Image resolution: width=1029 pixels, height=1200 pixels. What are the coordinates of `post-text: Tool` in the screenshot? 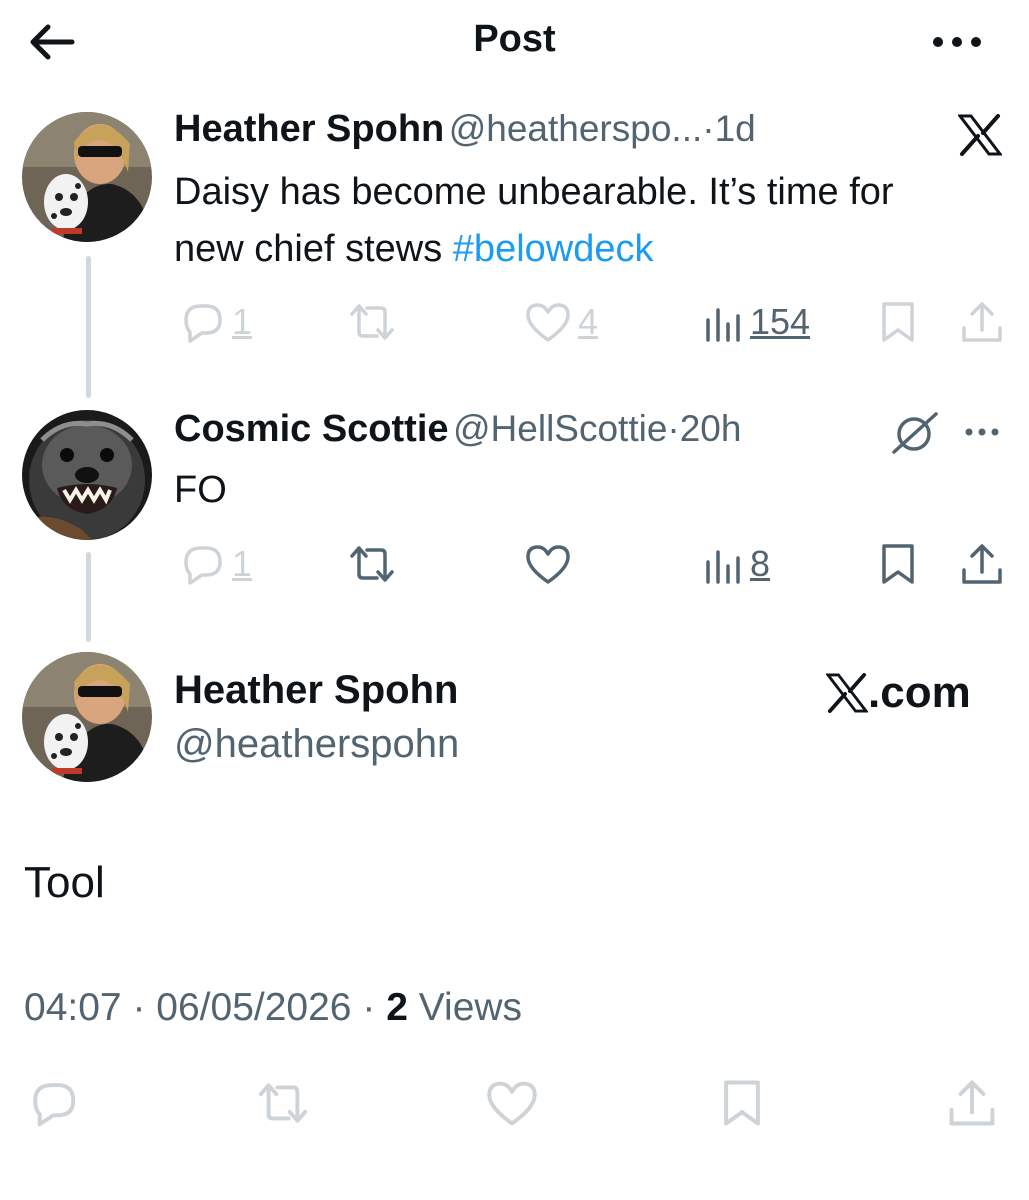 It's located at (64, 882).